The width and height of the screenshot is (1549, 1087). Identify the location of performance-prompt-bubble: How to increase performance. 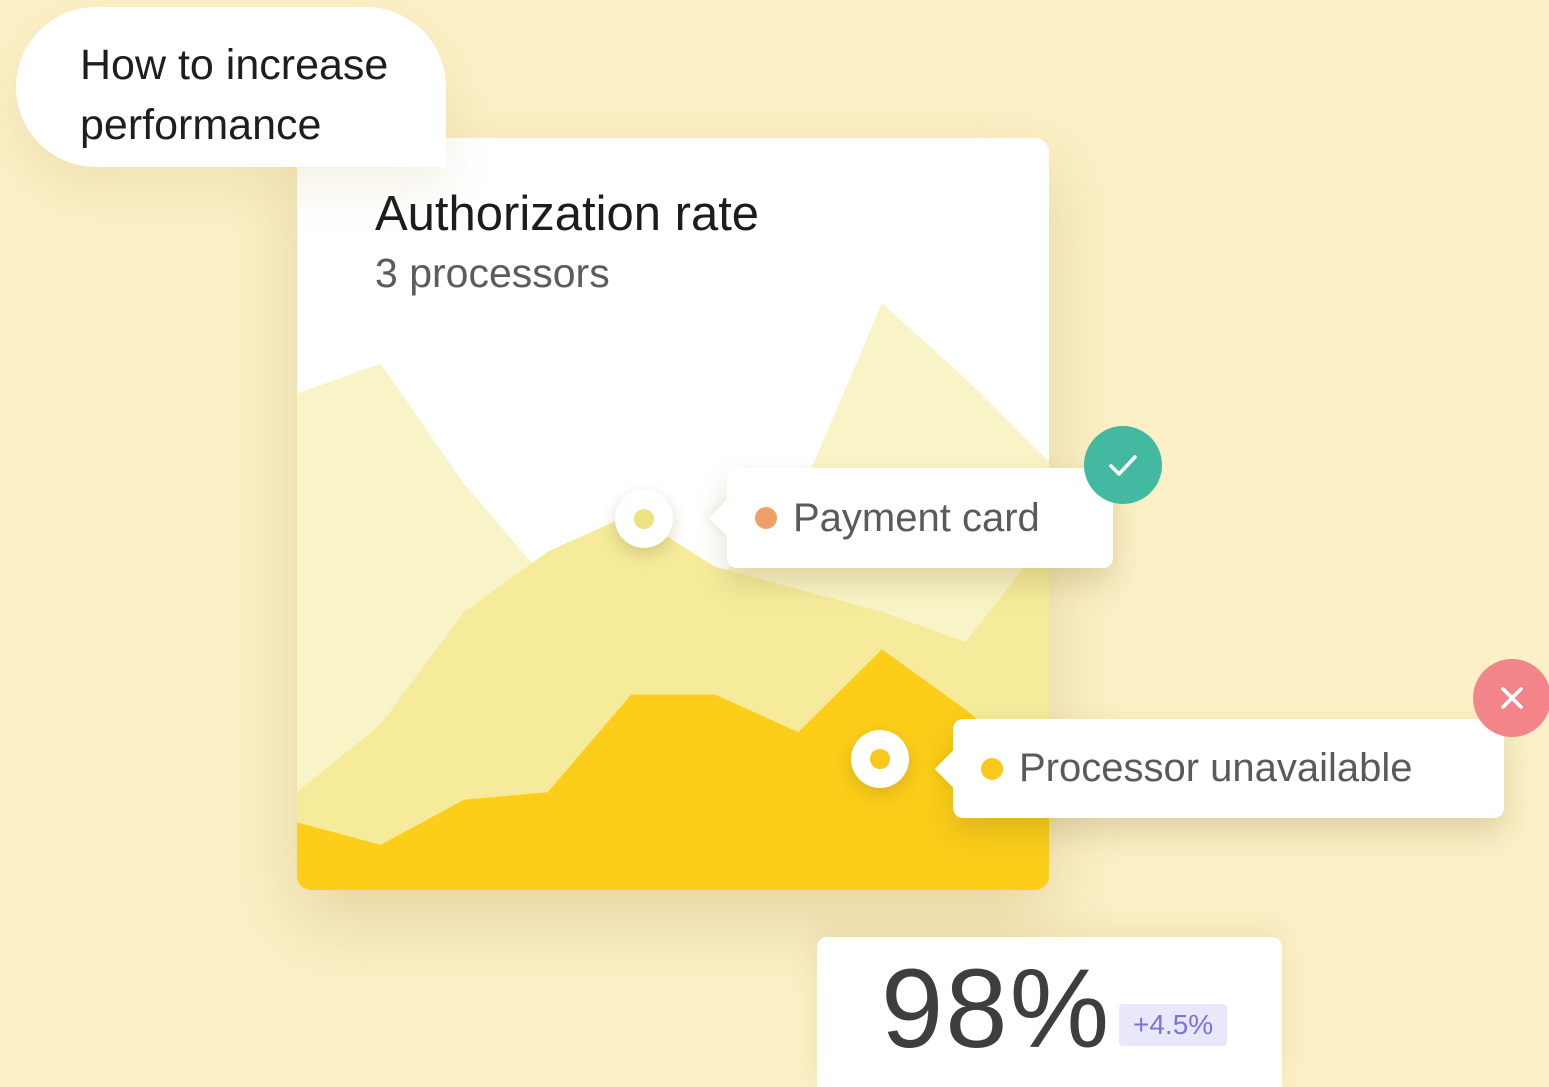
(231, 87).